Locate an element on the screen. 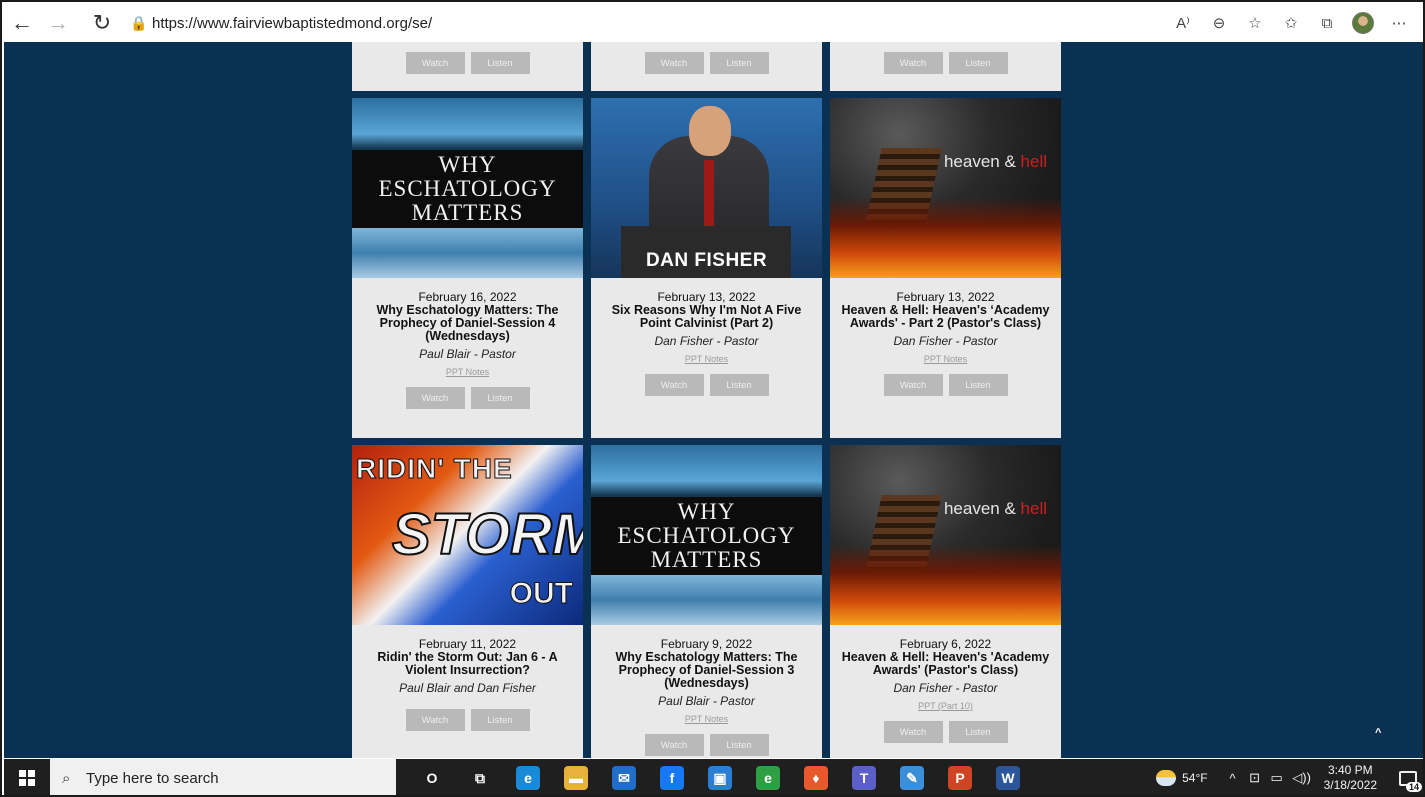 This screenshot has height=797, width=1425. edge-button: e is located at coordinates (528, 777).